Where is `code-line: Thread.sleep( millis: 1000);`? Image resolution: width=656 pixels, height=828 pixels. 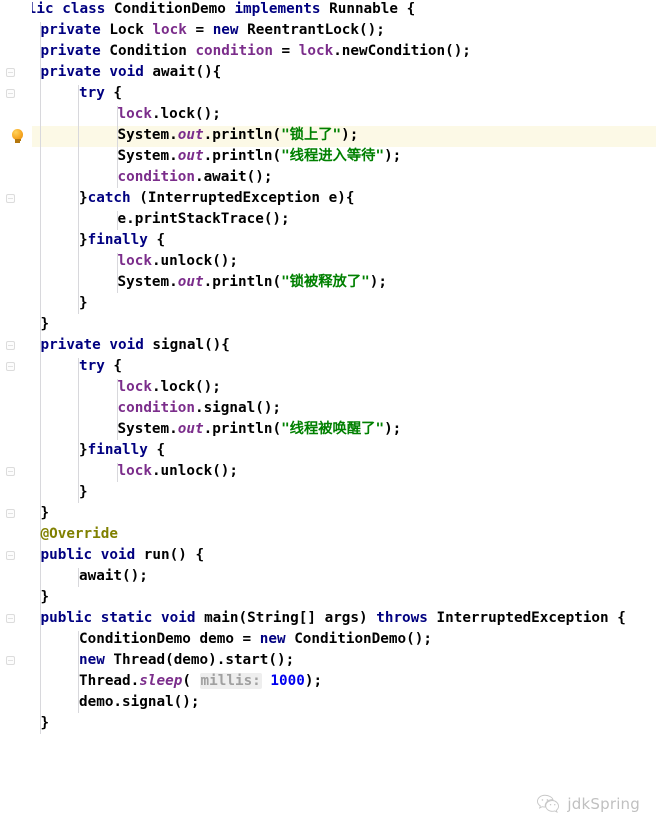
code-line: Thread.sleep( millis: 1000); is located at coordinates (200, 681).